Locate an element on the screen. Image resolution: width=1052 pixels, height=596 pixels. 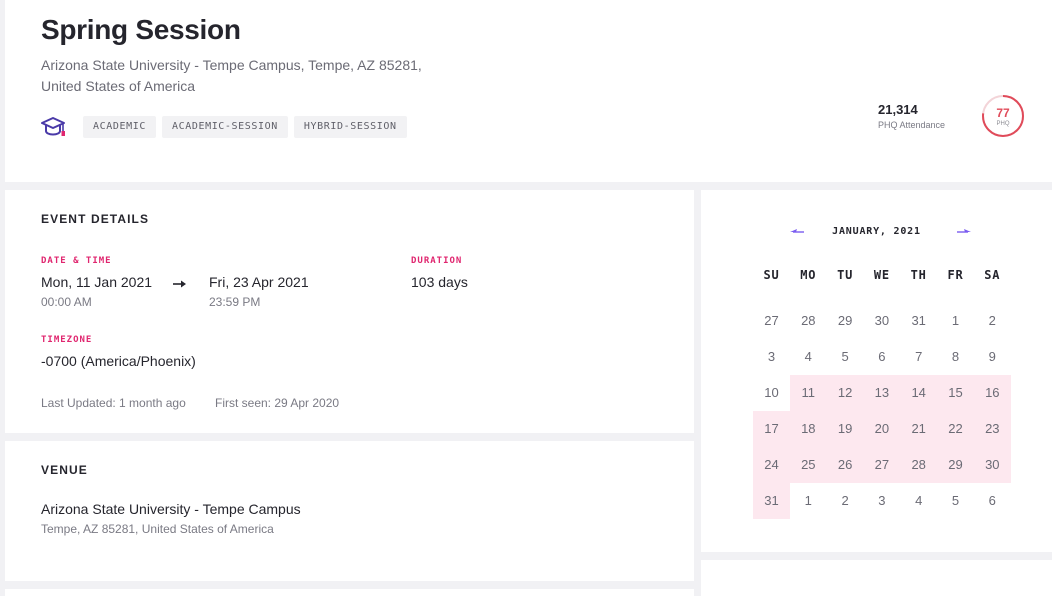
calendar-day: 19 is located at coordinates (845, 429).